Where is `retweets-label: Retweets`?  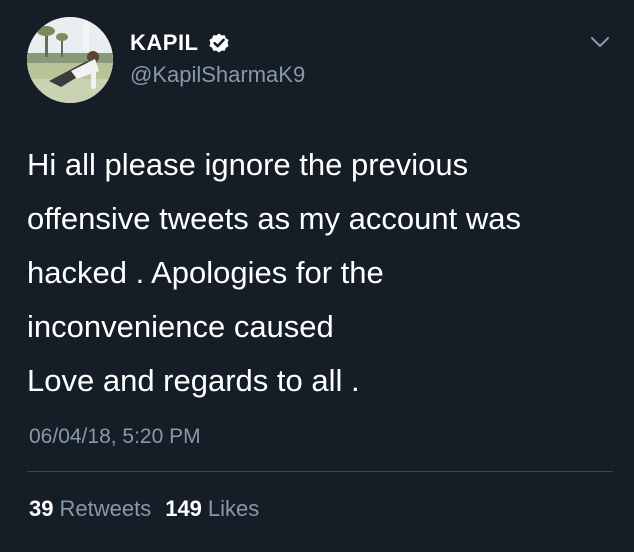 retweets-label: Retweets is located at coordinates (105, 508).